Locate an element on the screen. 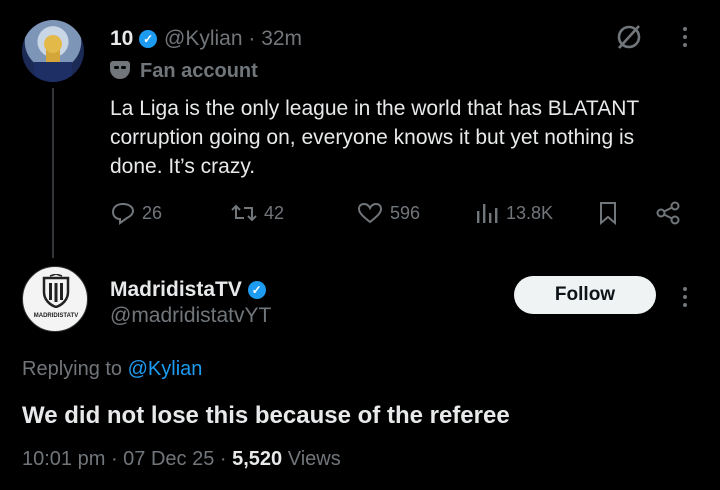 The image size is (720, 490). thread-line is located at coordinates (53, 173).